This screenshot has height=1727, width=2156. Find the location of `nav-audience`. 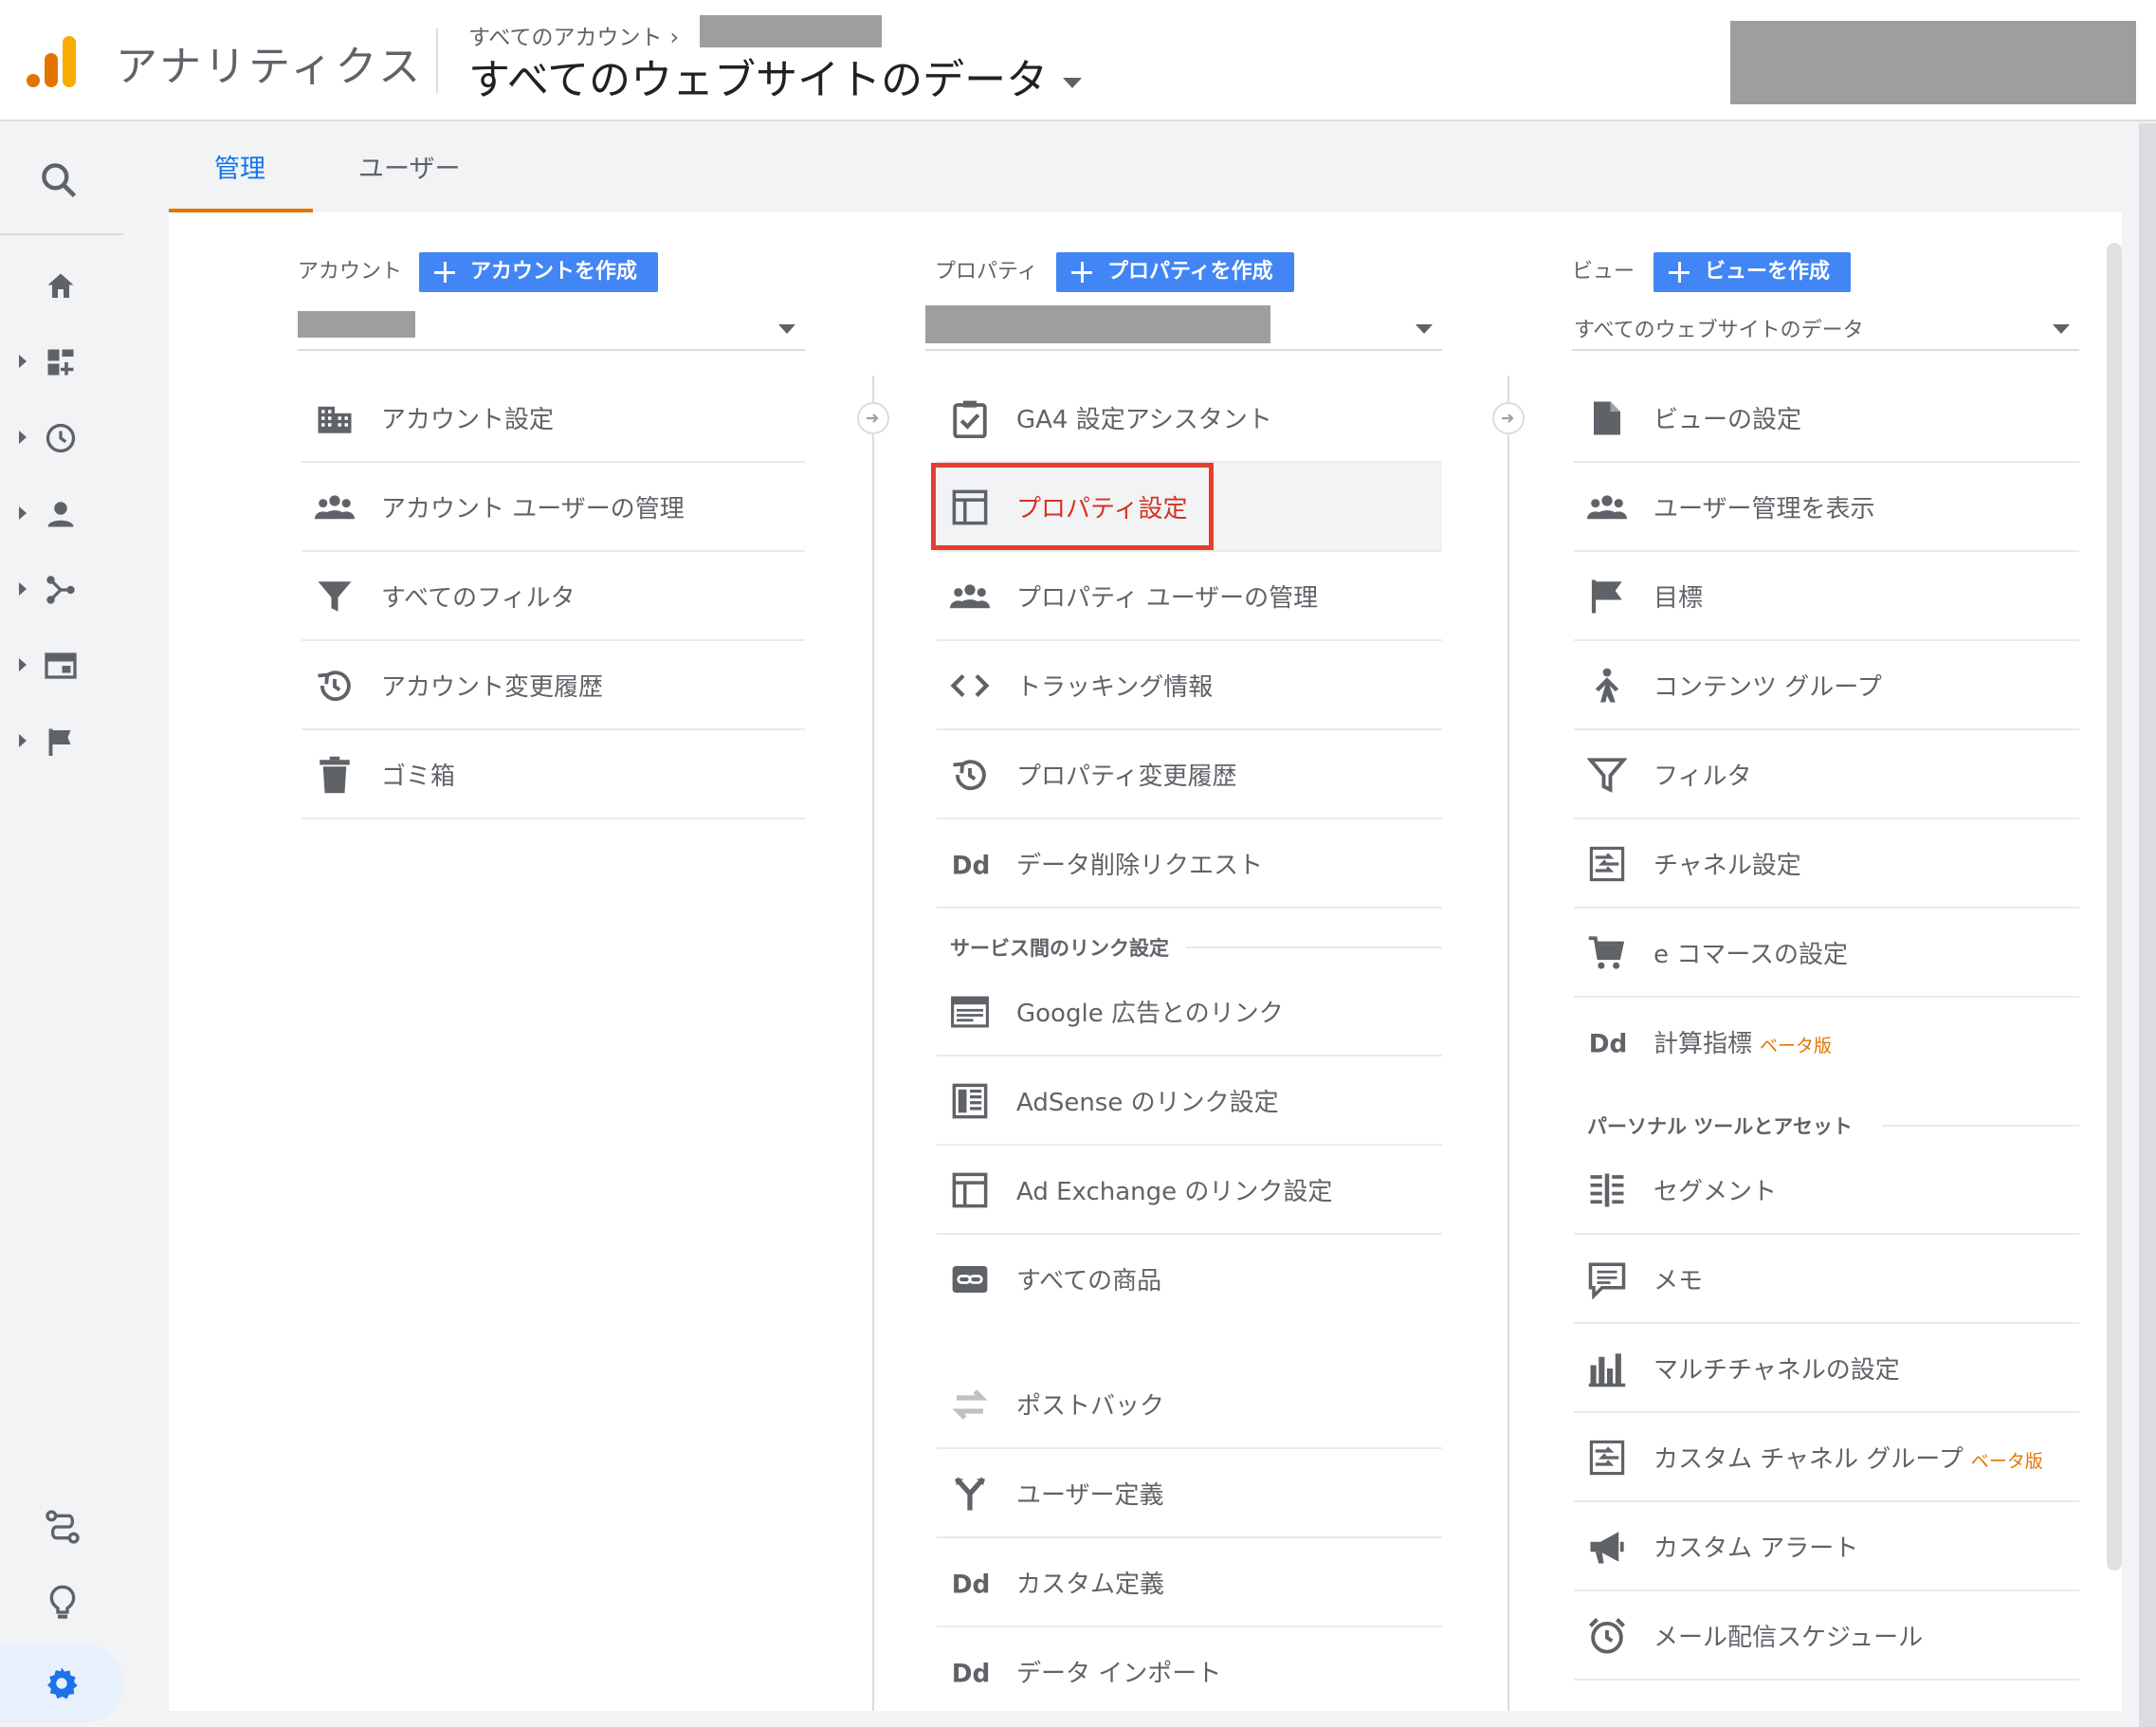

nav-audience is located at coordinates (61, 514).